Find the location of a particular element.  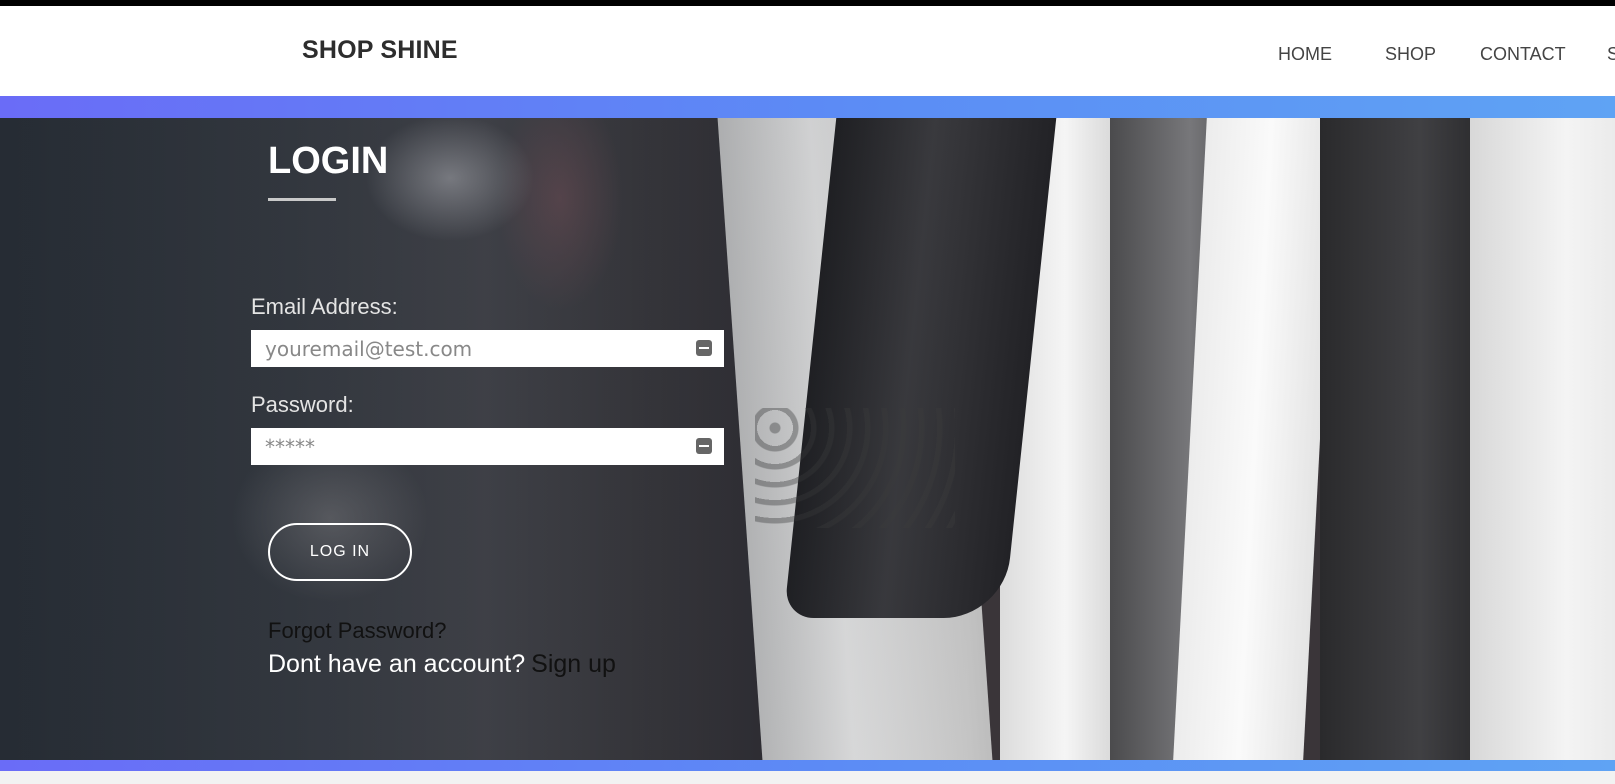

password-input is located at coordinates (475, 446).